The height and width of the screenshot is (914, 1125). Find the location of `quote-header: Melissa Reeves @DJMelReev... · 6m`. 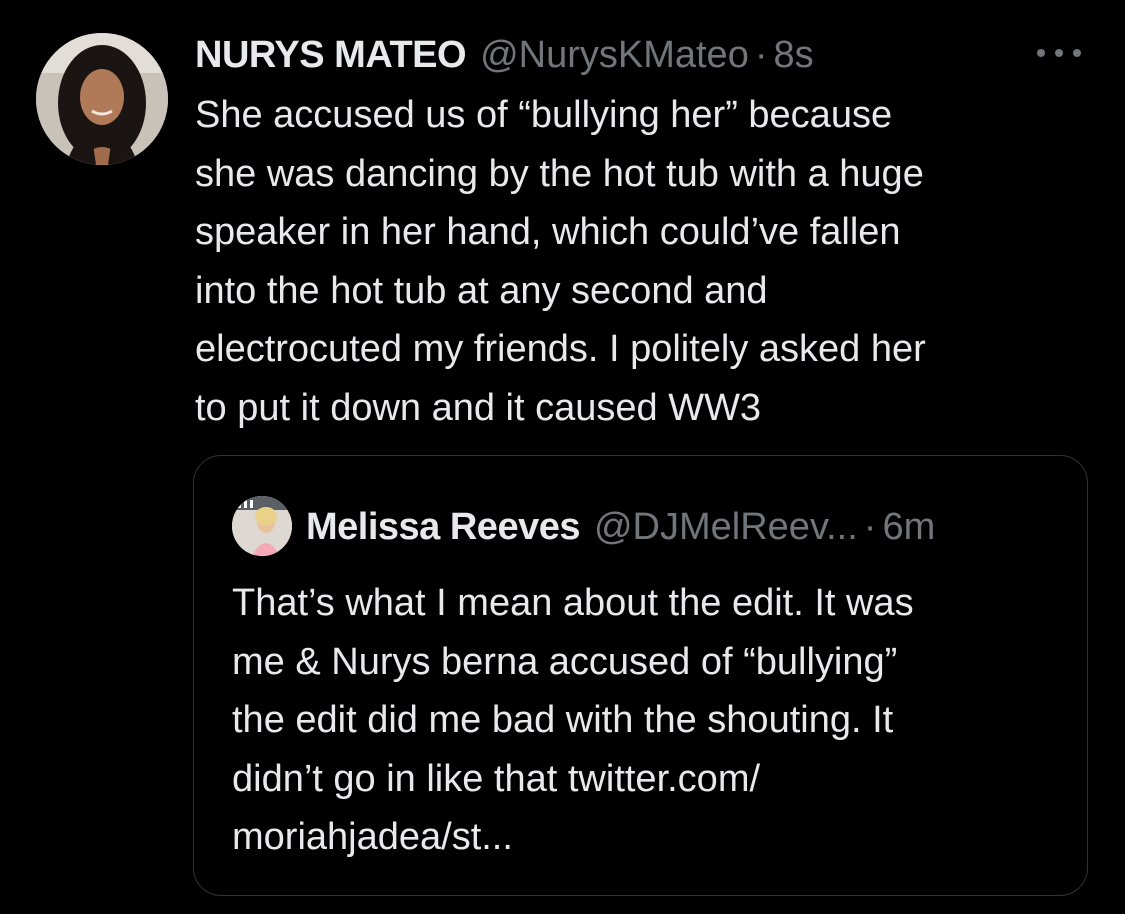

quote-header: Melissa Reeves @DJMelReev... · 6m is located at coordinates (620, 527).